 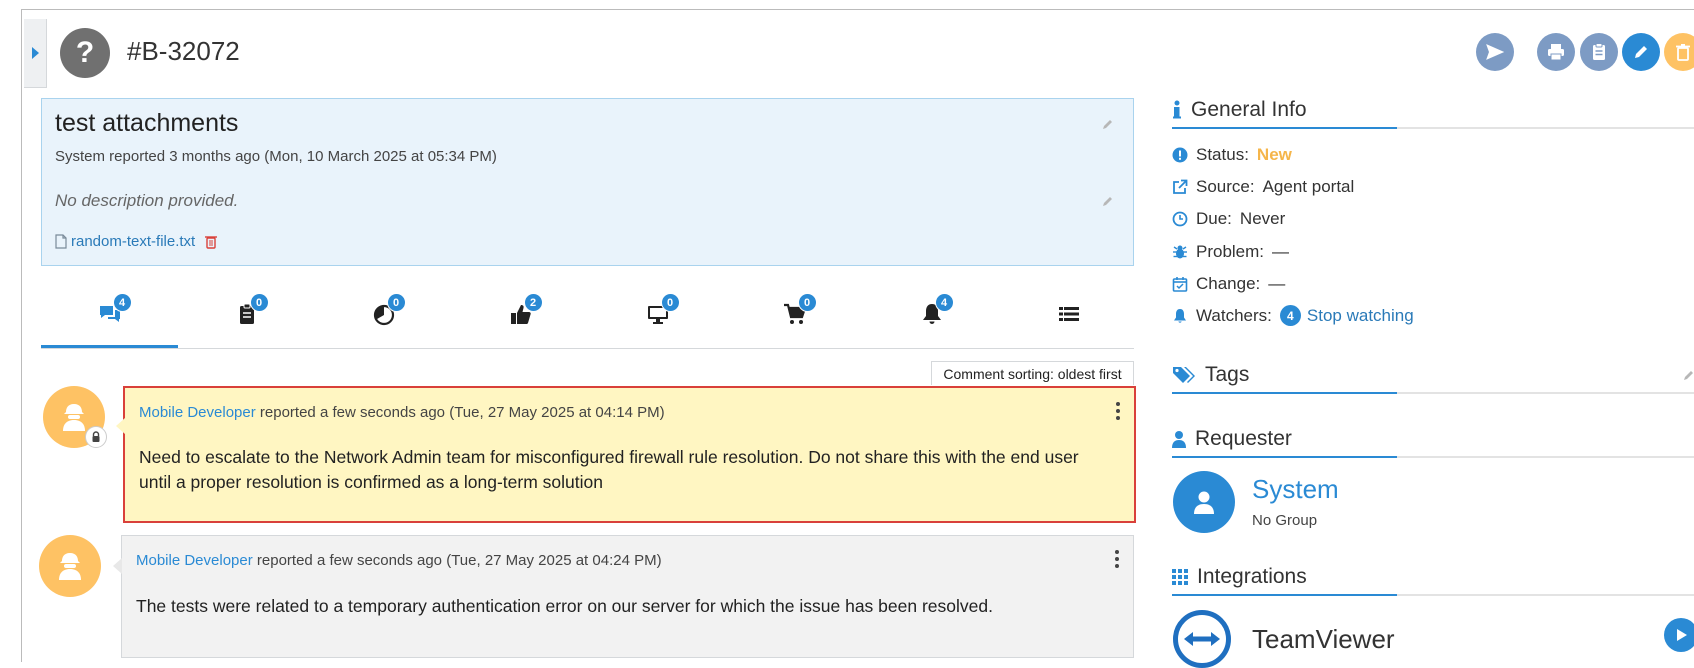 I want to click on change-row: Change: —, so click(x=1228, y=284).